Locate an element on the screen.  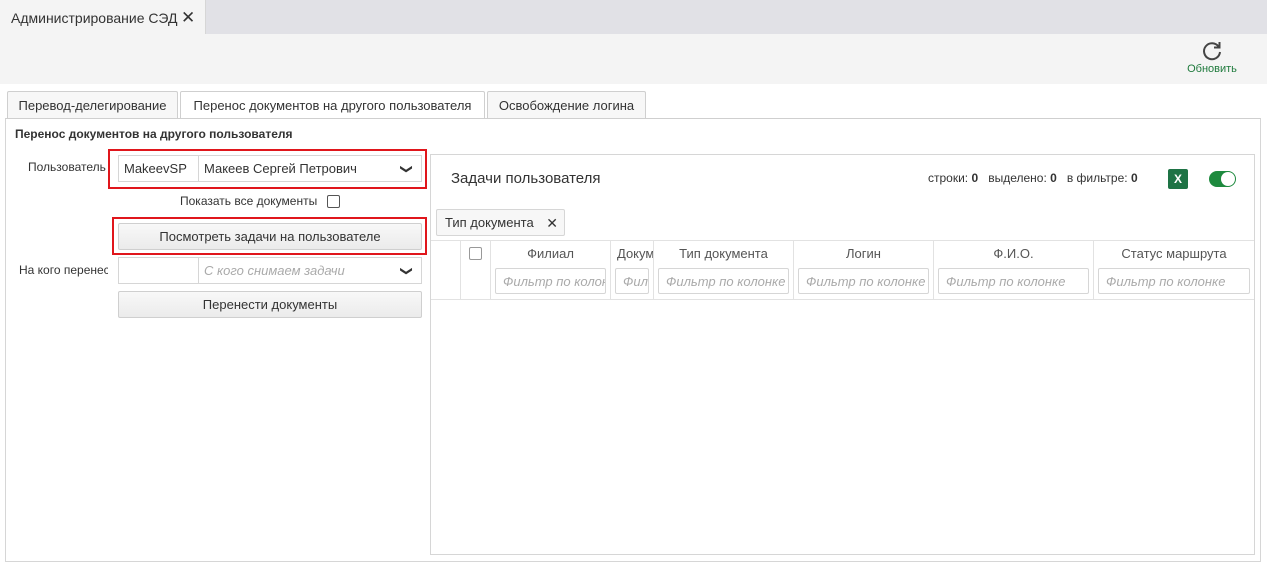
select-all-checkbox is located at coordinates (475, 253).